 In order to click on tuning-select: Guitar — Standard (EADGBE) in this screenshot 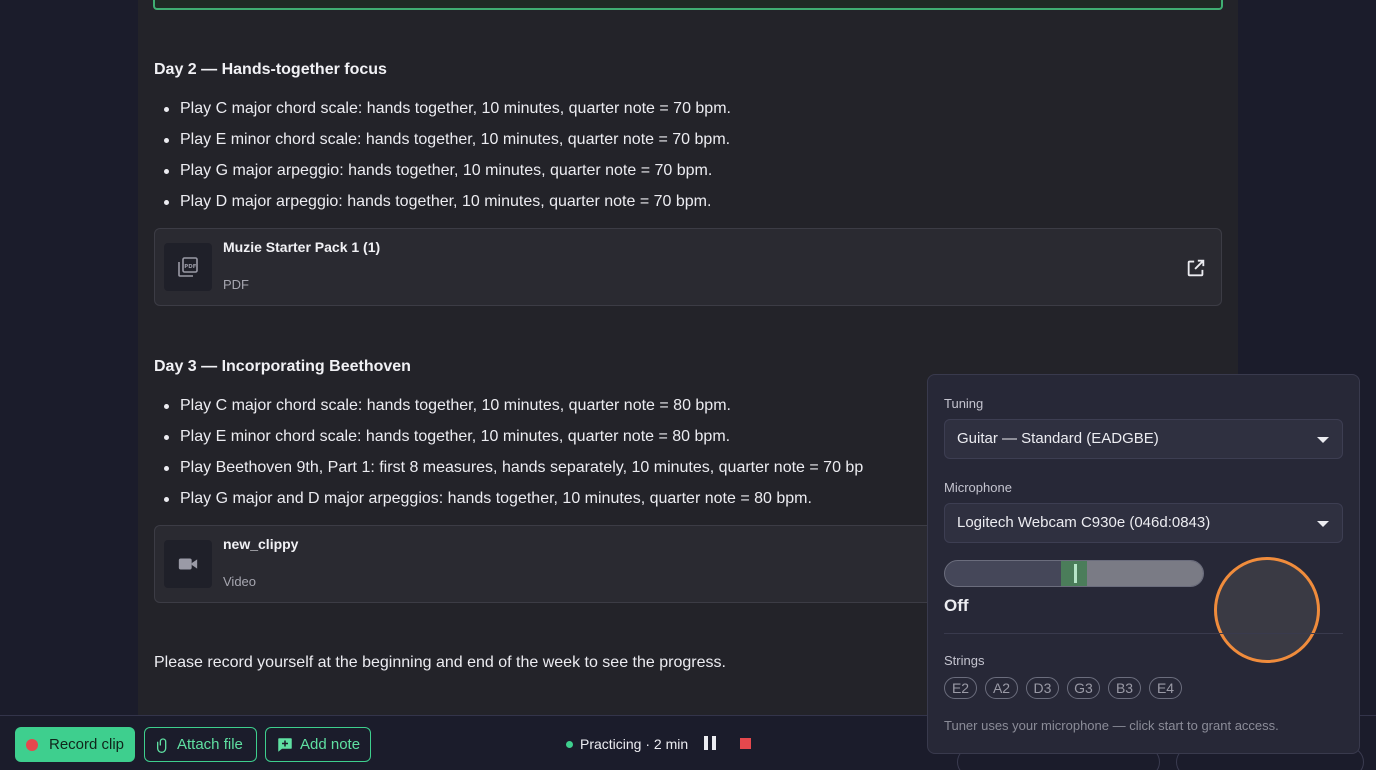, I will do `click(1143, 439)`.